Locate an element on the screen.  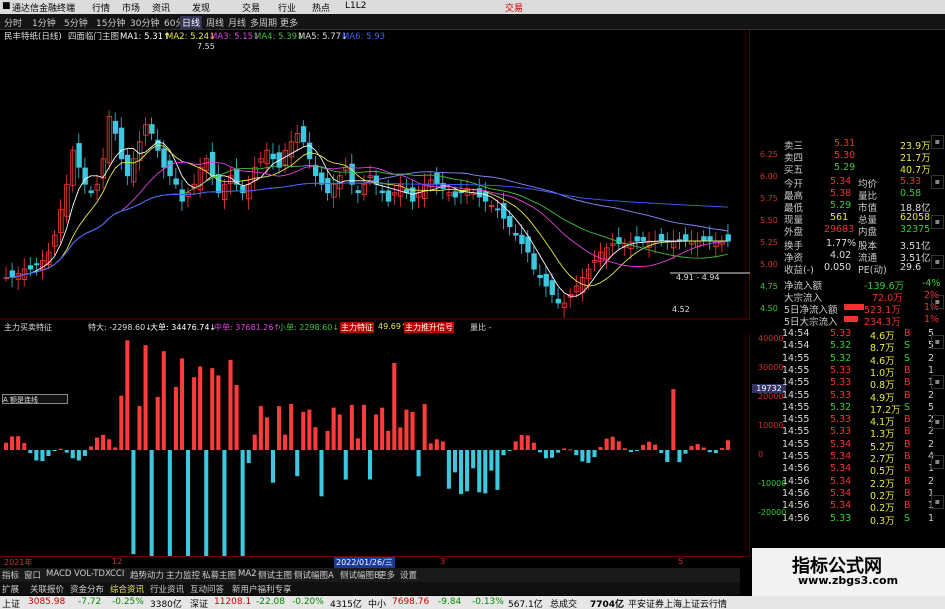
tab: MA2 is located at coordinates (247, 574).